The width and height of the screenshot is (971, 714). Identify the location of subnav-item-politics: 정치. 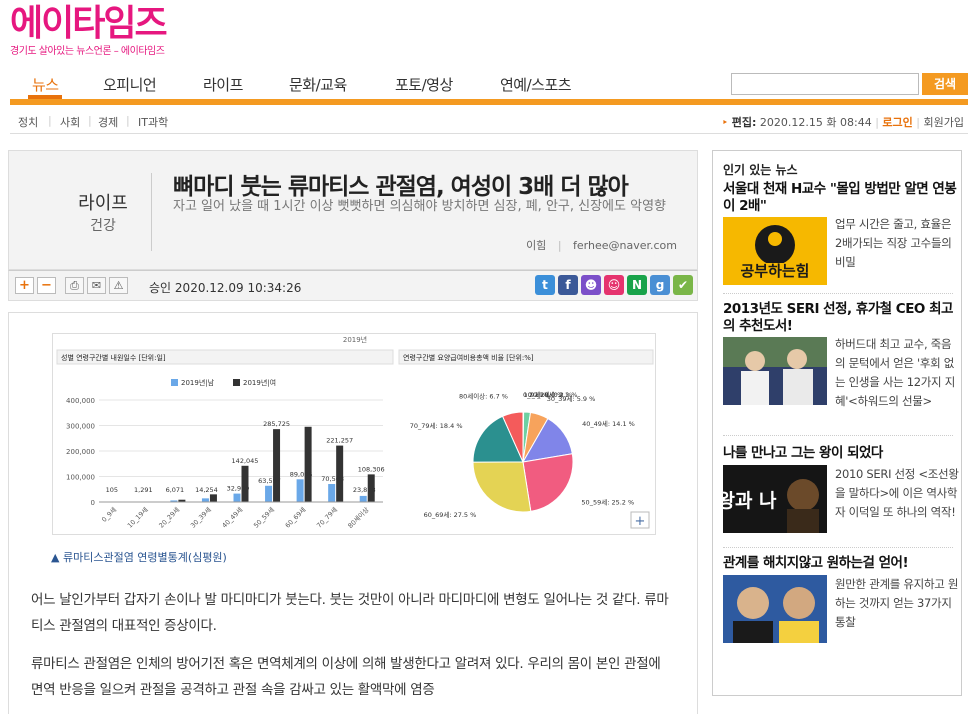
(28, 122).